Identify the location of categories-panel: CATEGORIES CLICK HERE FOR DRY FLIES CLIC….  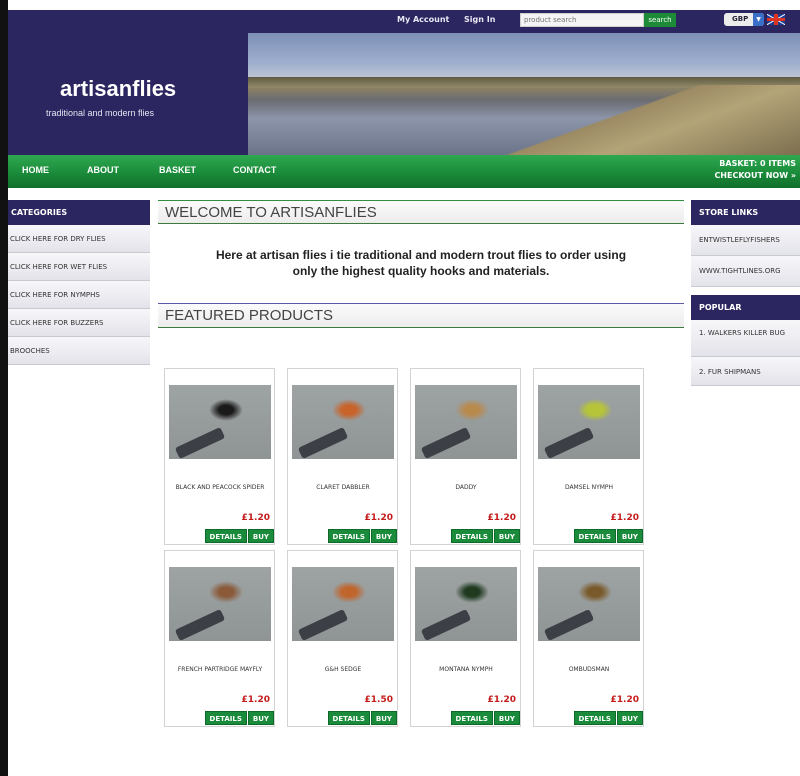
(79, 282).